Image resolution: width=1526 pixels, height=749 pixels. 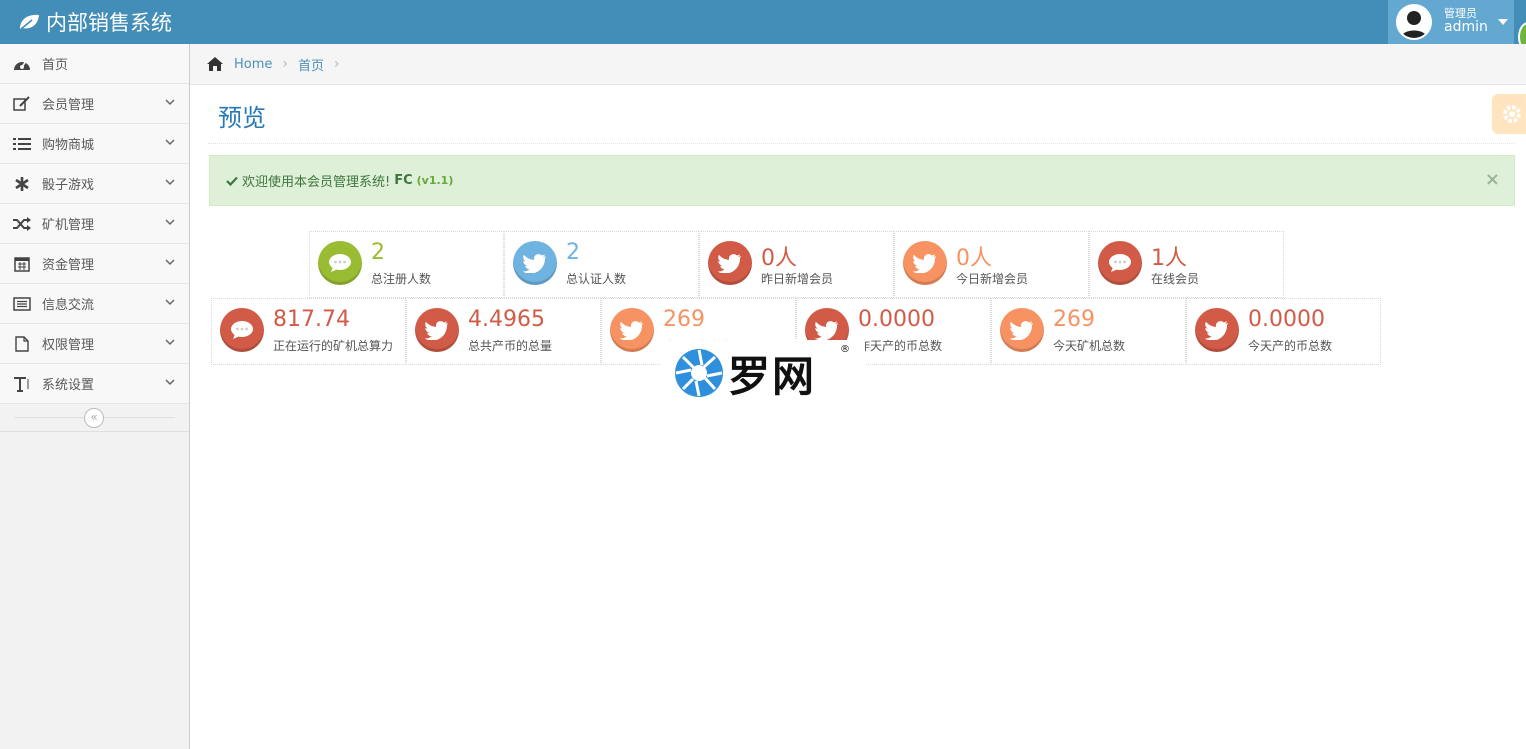 What do you see at coordinates (503, 331) in the screenshot?
I see `stat-box: 4.4965 总共产币的总量` at bounding box center [503, 331].